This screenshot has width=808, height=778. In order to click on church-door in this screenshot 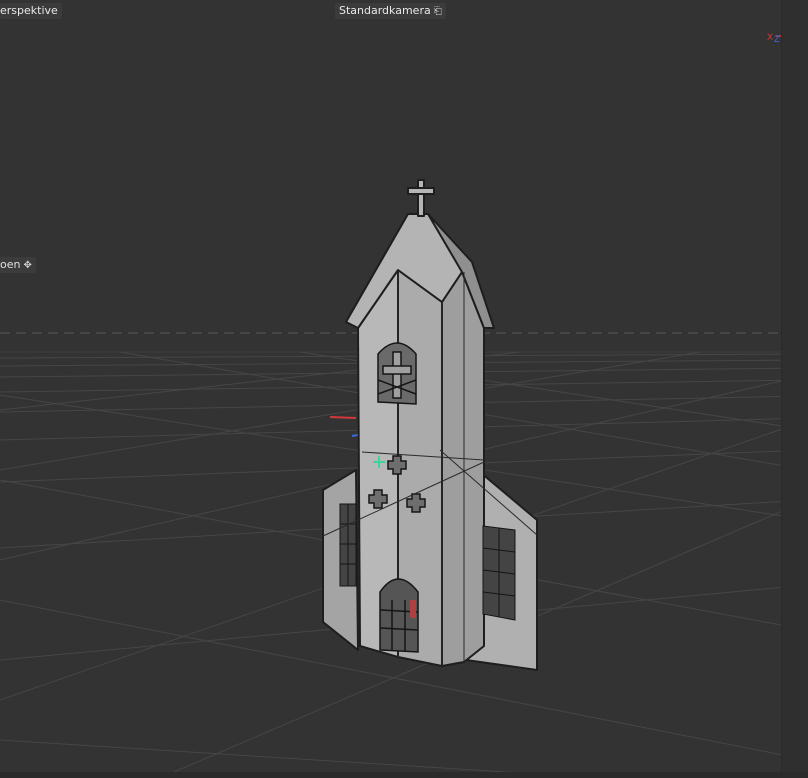, I will do `click(399, 615)`.